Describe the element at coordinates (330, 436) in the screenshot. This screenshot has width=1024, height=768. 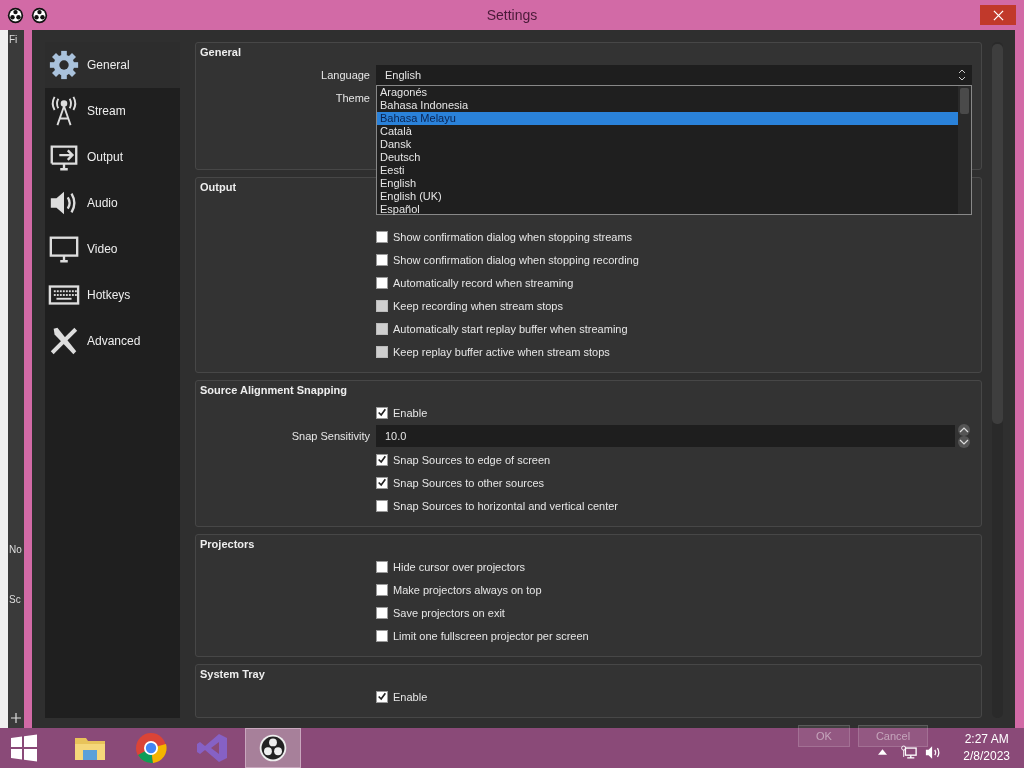
I see `field-label: Snap Sensitivity` at that location.